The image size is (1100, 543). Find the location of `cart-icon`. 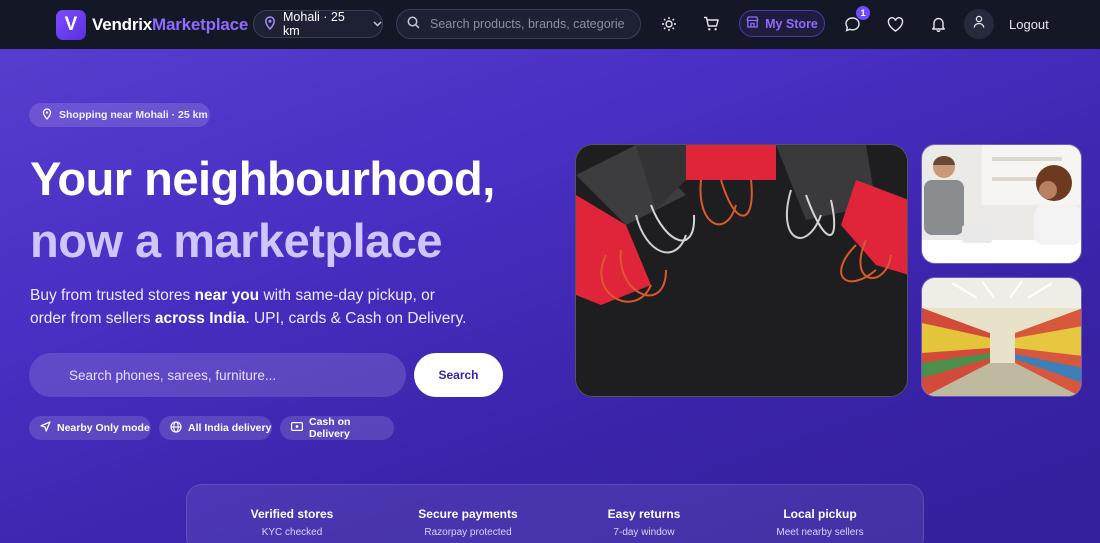

cart-icon is located at coordinates (711, 24).